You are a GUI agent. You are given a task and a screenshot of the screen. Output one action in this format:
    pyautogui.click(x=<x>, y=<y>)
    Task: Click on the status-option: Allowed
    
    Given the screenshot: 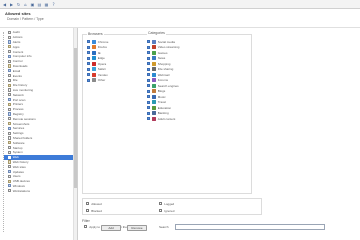 What is the action you would take?
    pyautogui.click(x=94, y=204)
    